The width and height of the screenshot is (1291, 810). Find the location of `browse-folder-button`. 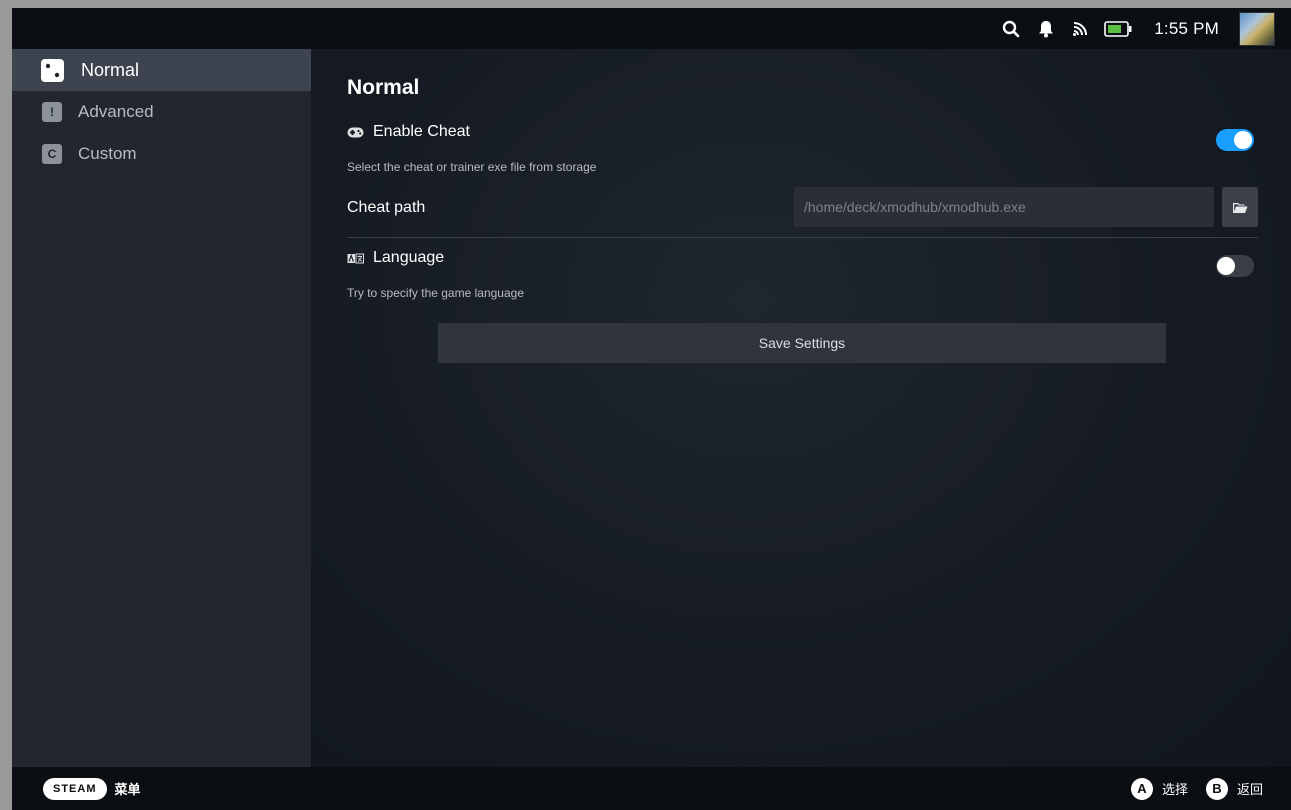

browse-folder-button is located at coordinates (1240, 207).